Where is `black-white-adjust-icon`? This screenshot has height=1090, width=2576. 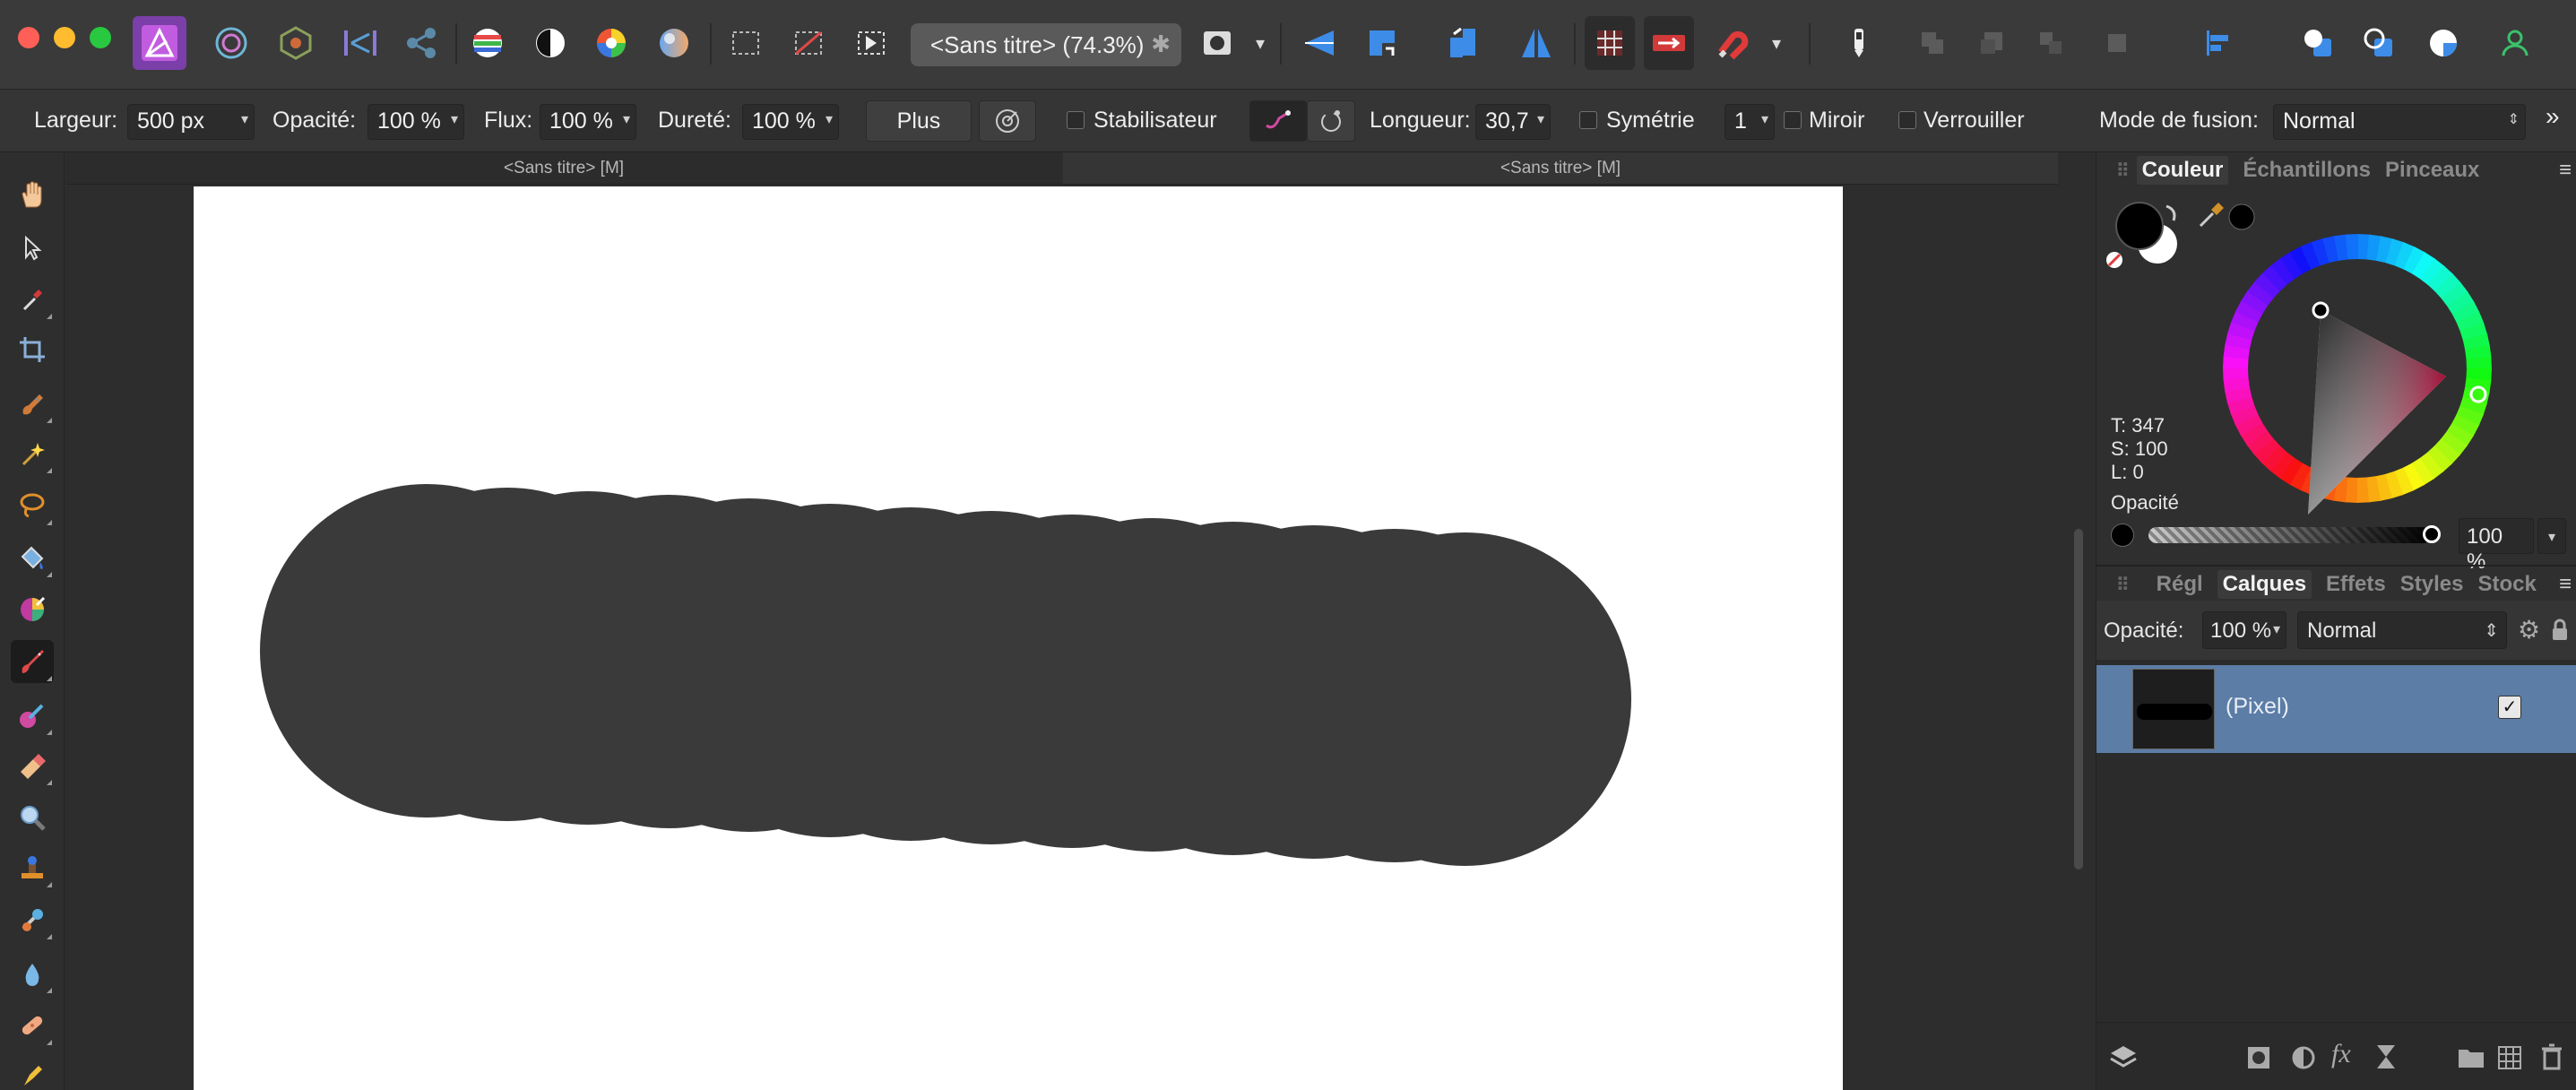
black-white-adjust-icon is located at coordinates (550, 43).